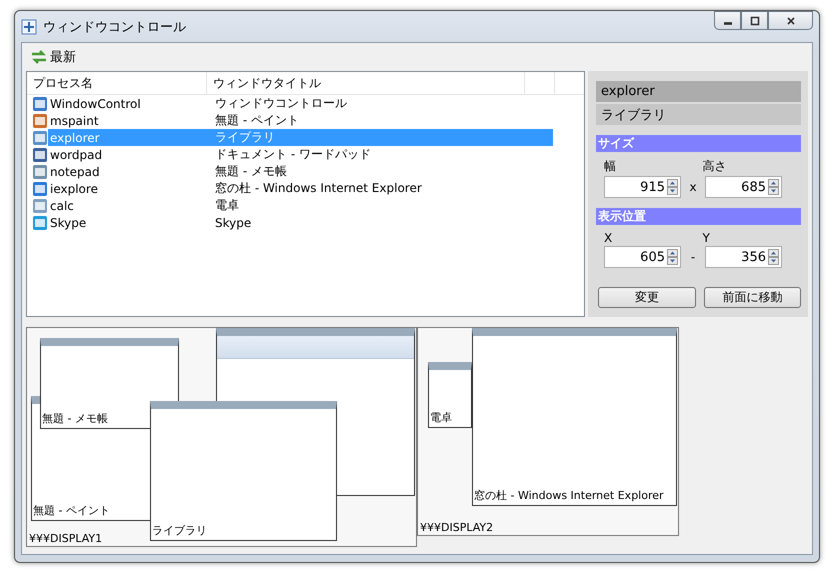 This screenshot has width=839, height=585. Describe the element at coordinates (62, 205) in the screenshot. I see `process-name: calc` at that location.